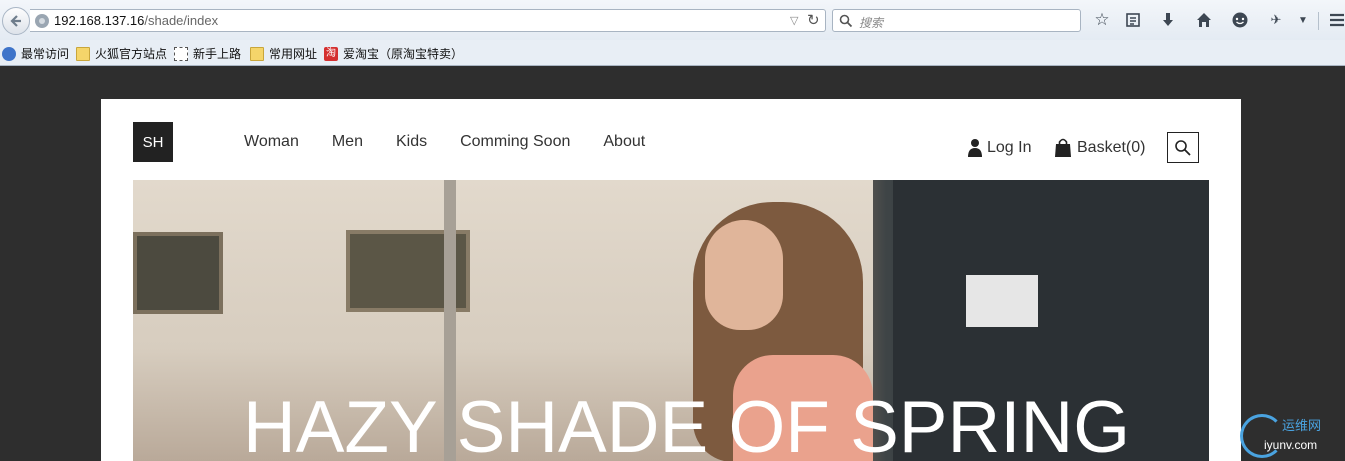  I want to click on user-icon, so click(975, 148).